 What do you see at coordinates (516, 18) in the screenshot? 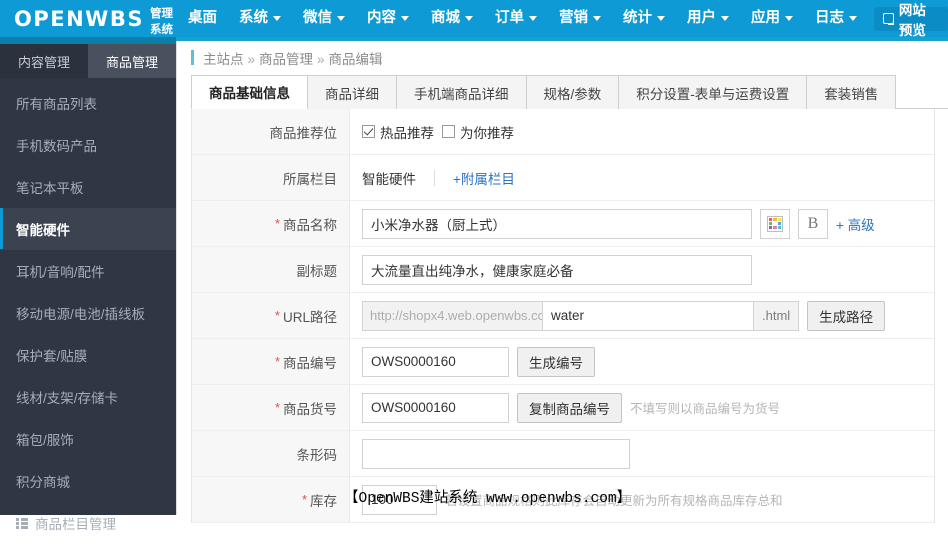
I see `nav-item-5: 订单` at bounding box center [516, 18].